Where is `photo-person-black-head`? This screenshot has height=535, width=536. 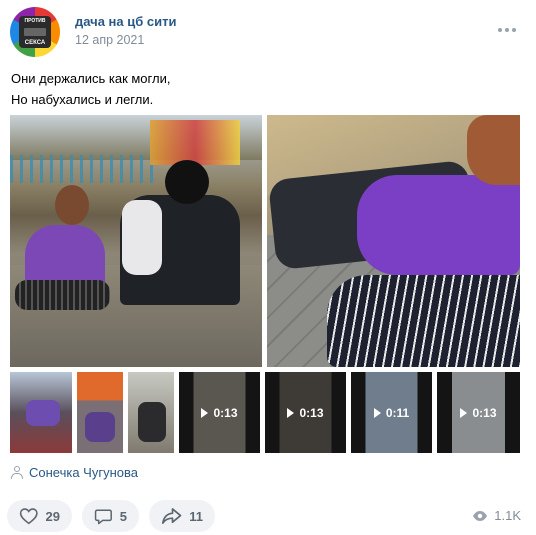
photo-person-black-head is located at coordinates (187, 182).